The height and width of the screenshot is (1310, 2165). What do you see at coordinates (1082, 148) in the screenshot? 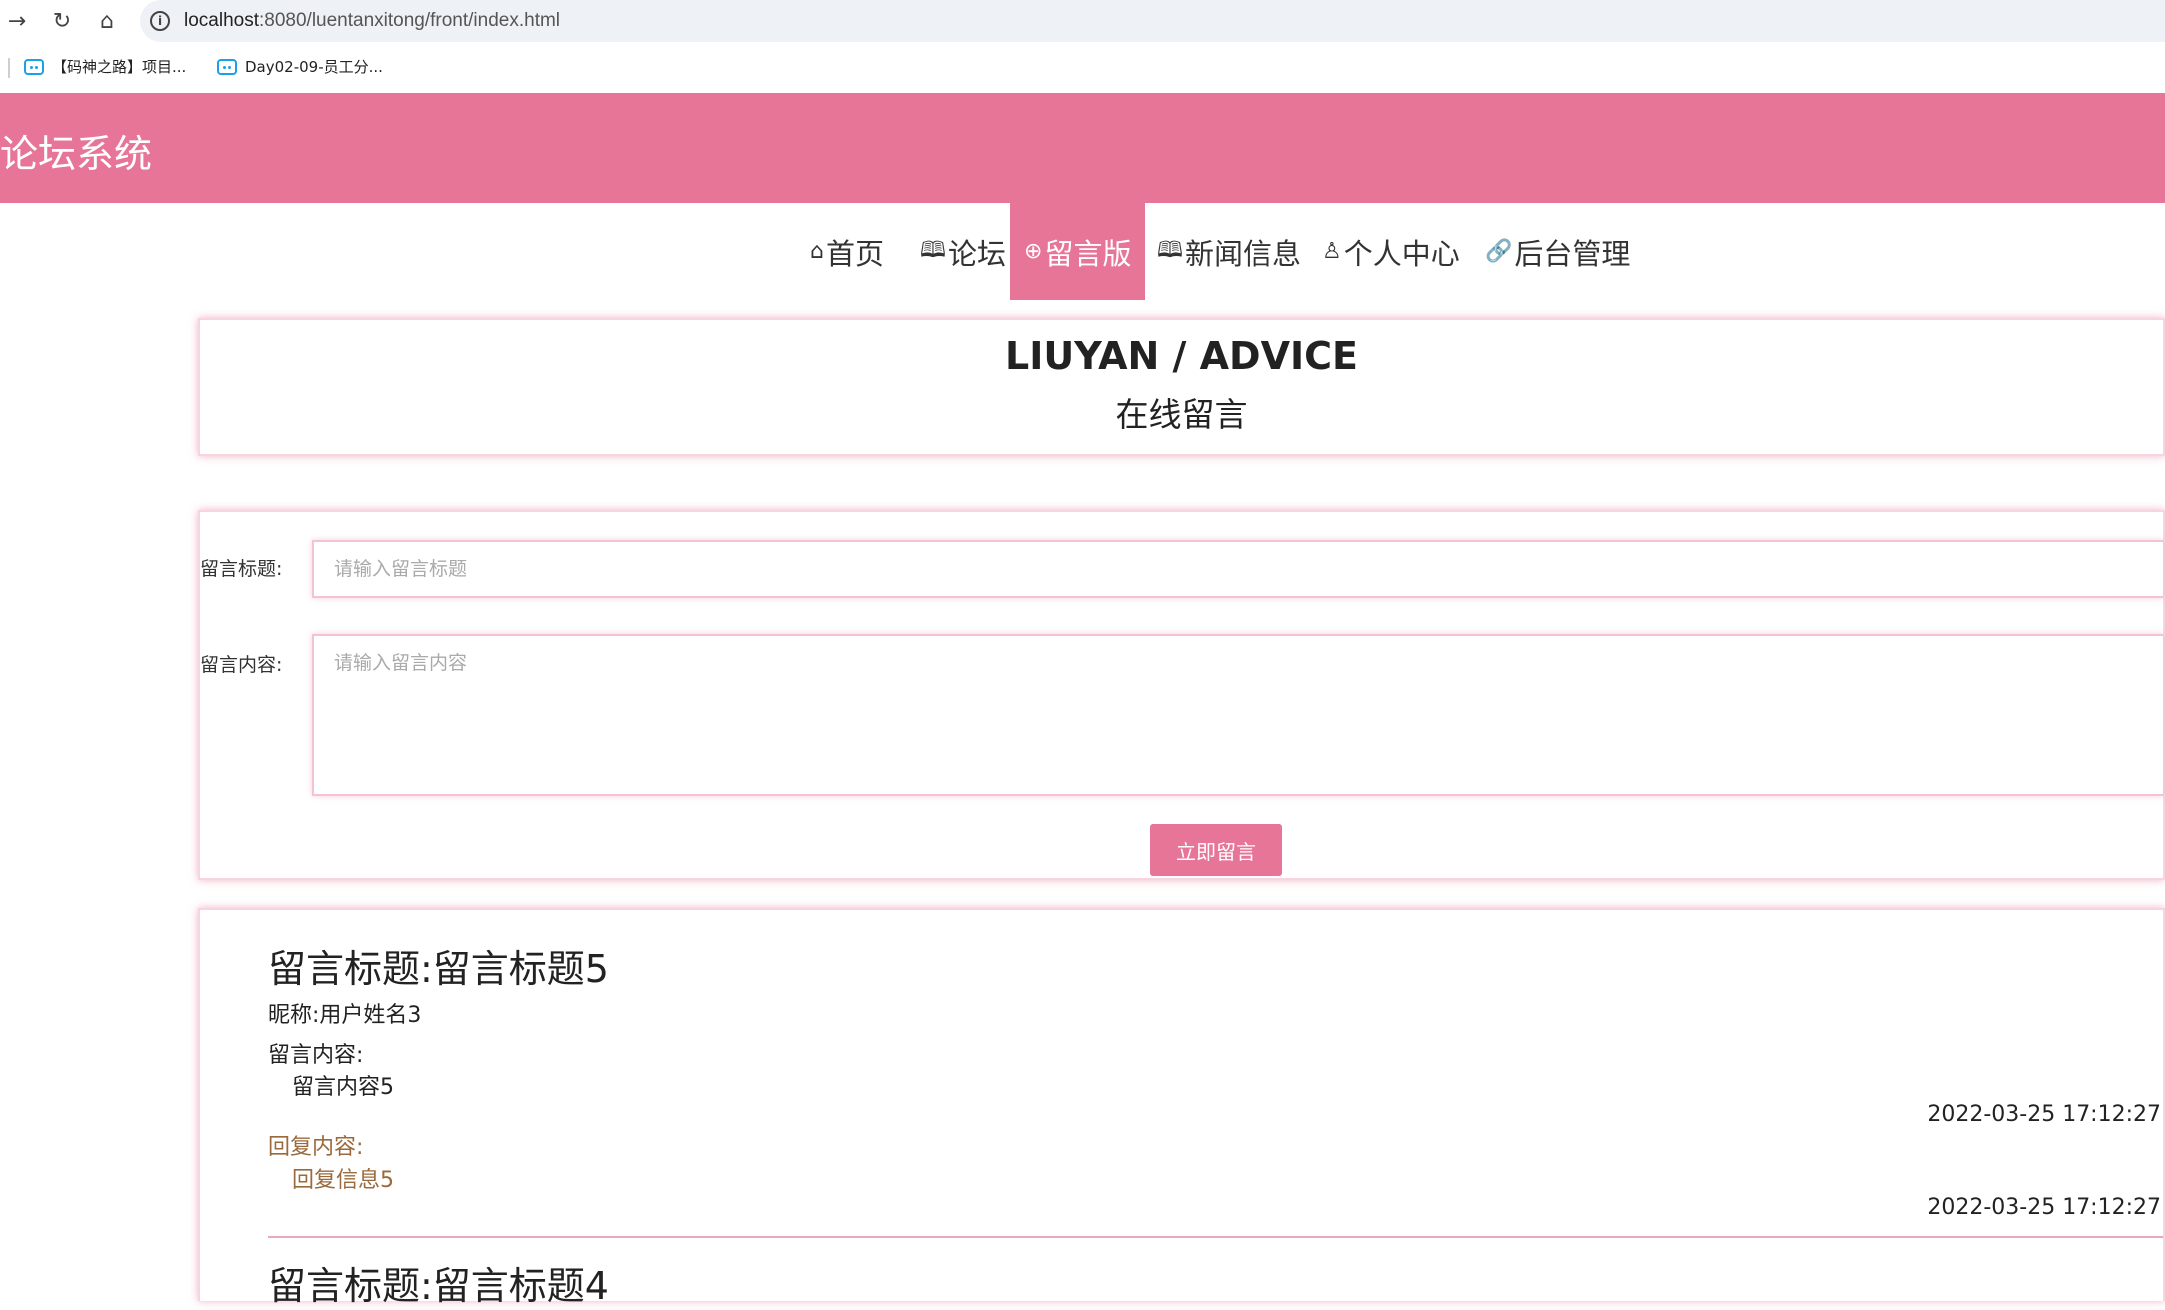
I see `site-header: 论坛系统` at bounding box center [1082, 148].